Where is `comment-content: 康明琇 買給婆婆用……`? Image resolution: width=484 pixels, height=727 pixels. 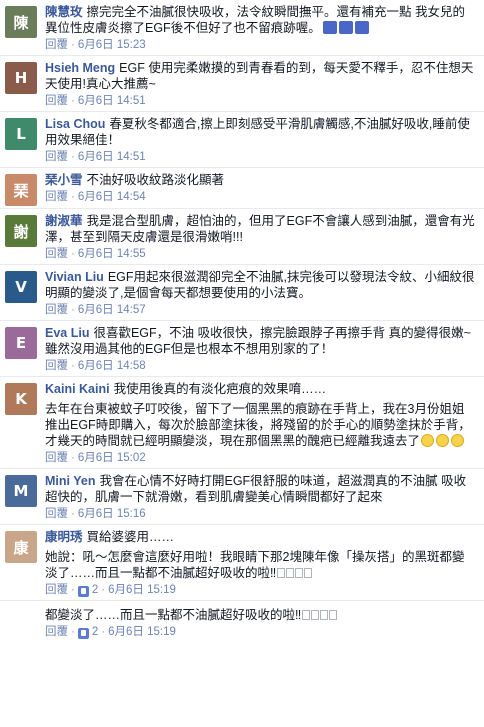
comment-content: 康明琇 買給婆婆用…… is located at coordinates (260, 537).